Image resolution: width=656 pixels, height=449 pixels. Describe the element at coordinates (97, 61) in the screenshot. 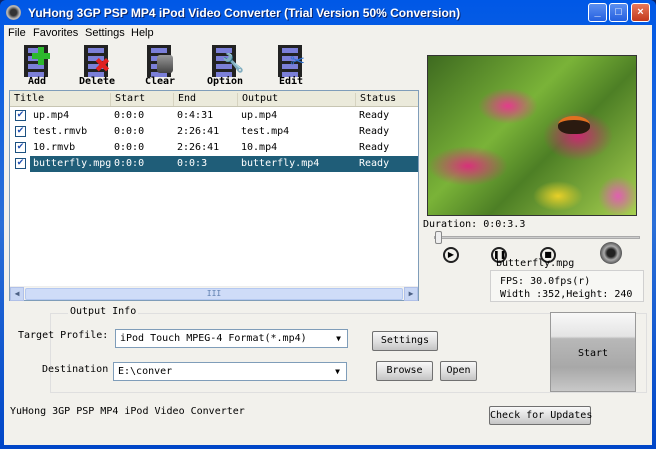

I see `delete-icon: ✖` at that location.